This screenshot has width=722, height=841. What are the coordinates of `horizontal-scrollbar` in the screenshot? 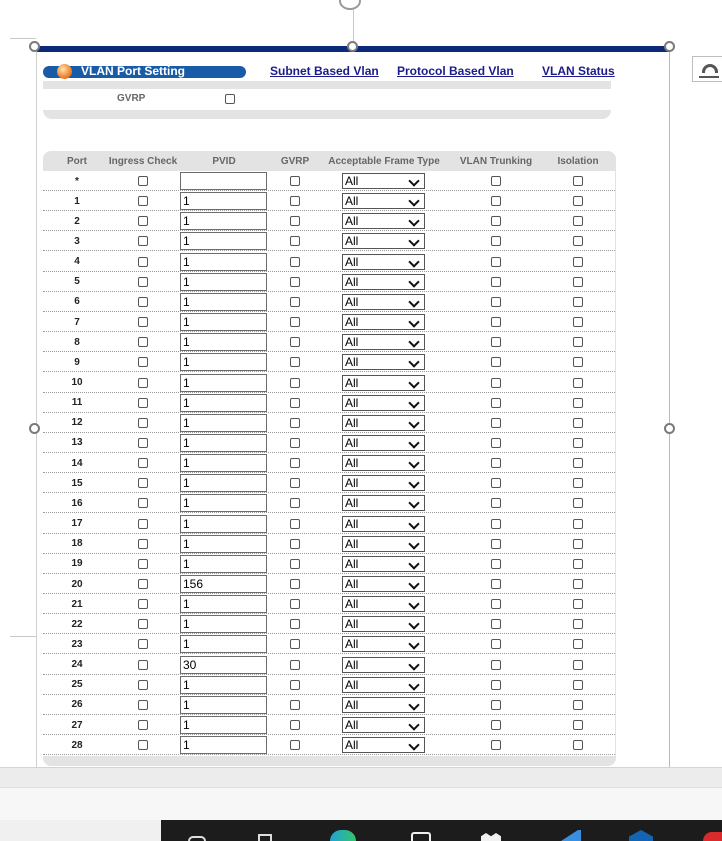 It's located at (361, 777).